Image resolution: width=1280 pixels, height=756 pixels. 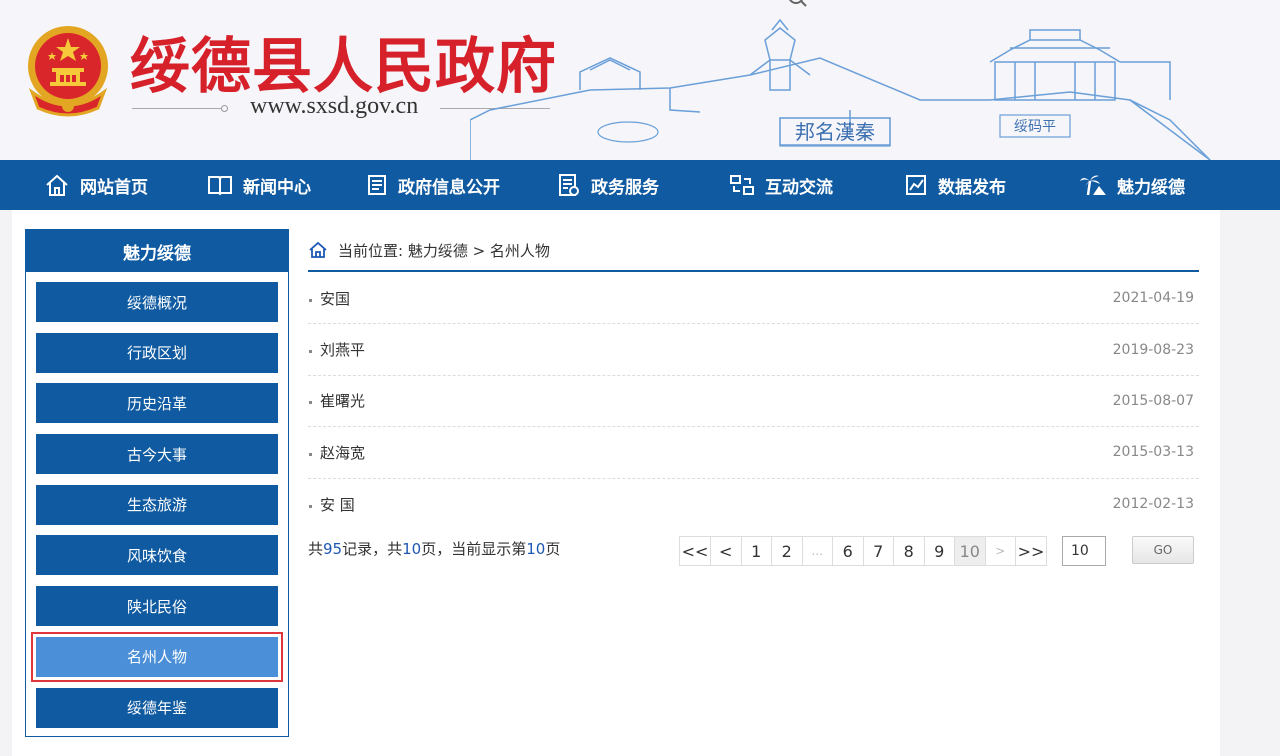 What do you see at coordinates (157, 403) in the screenshot?
I see `sidebar-item-history: 历史沿革` at bounding box center [157, 403].